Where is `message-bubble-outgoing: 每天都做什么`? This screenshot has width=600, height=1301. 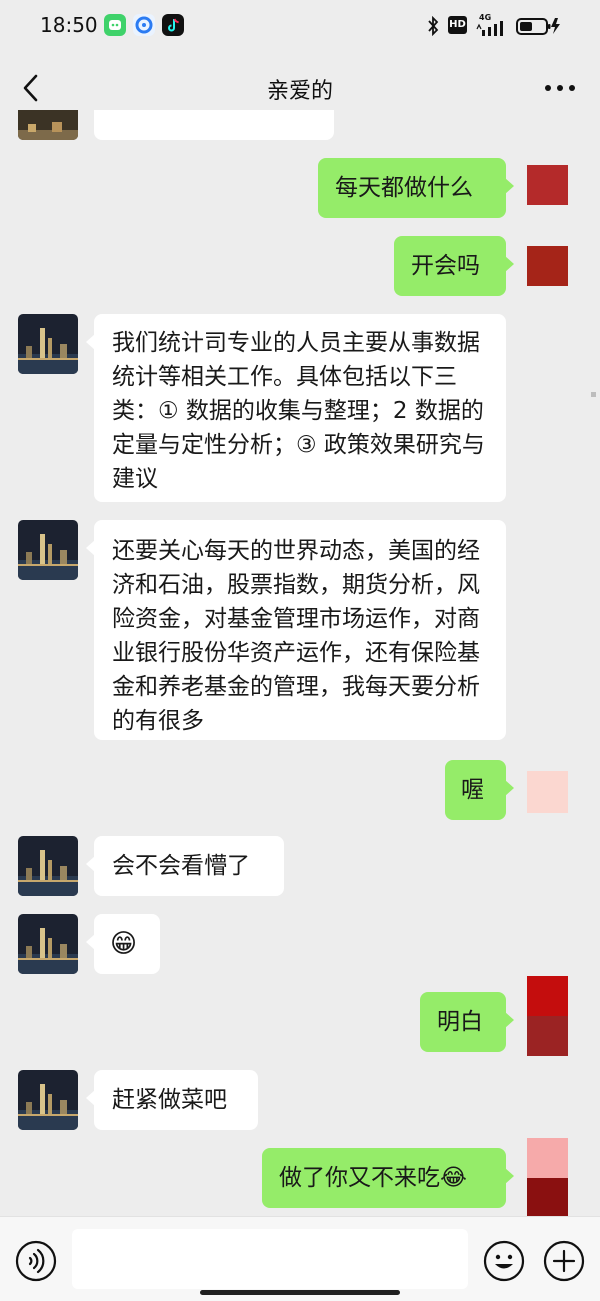
message-bubble-outgoing: 每天都做什么 is located at coordinates (416, 188).